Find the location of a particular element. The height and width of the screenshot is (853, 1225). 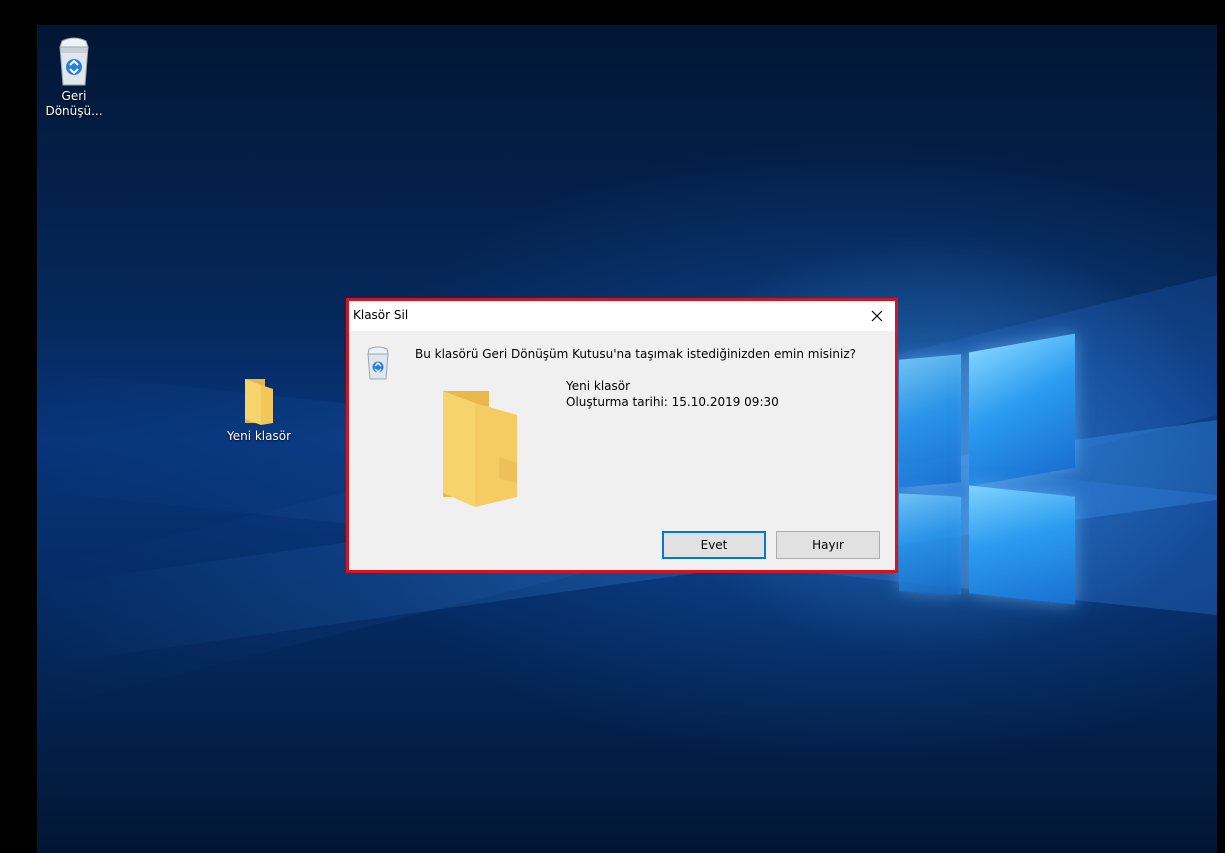

dialog-title: Klasör Sil is located at coordinates (381, 315).